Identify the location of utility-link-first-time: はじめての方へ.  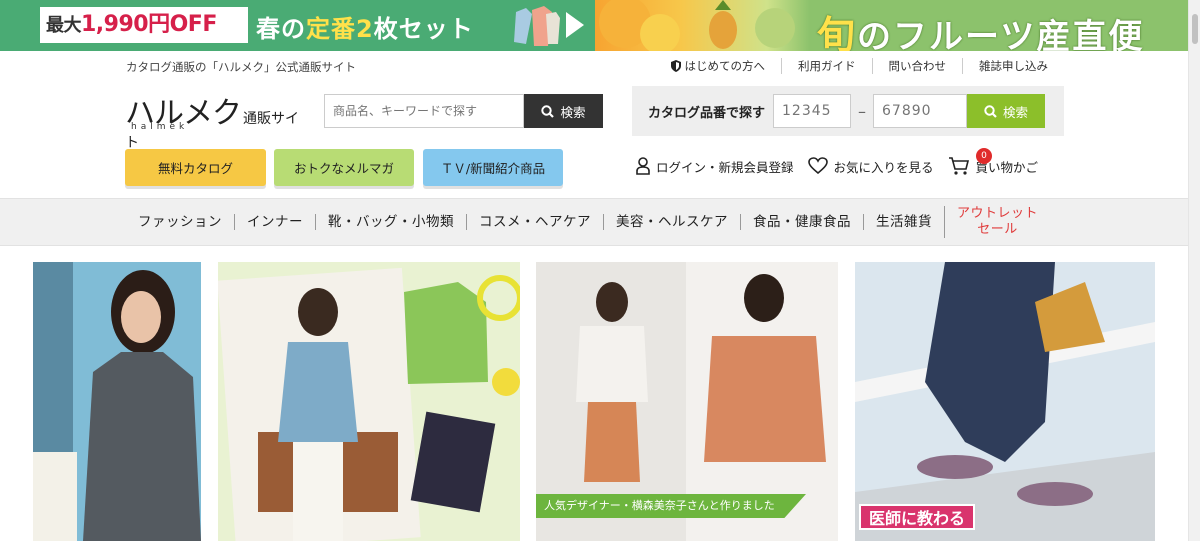
(718, 66).